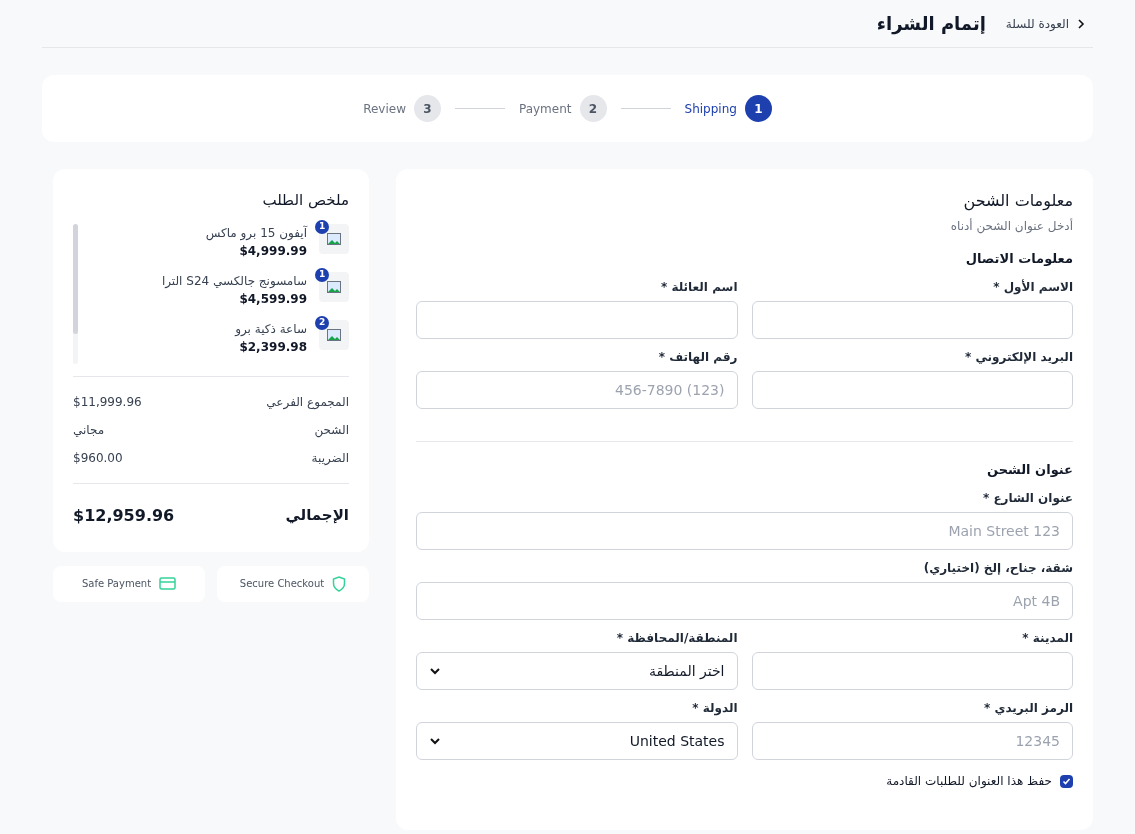 The height and width of the screenshot is (834, 1135). What do you see at coordinates (1028, 708) in the screenshot?
I see `field-label: الرمز البريدي *` at bounding box center [1028, 708].